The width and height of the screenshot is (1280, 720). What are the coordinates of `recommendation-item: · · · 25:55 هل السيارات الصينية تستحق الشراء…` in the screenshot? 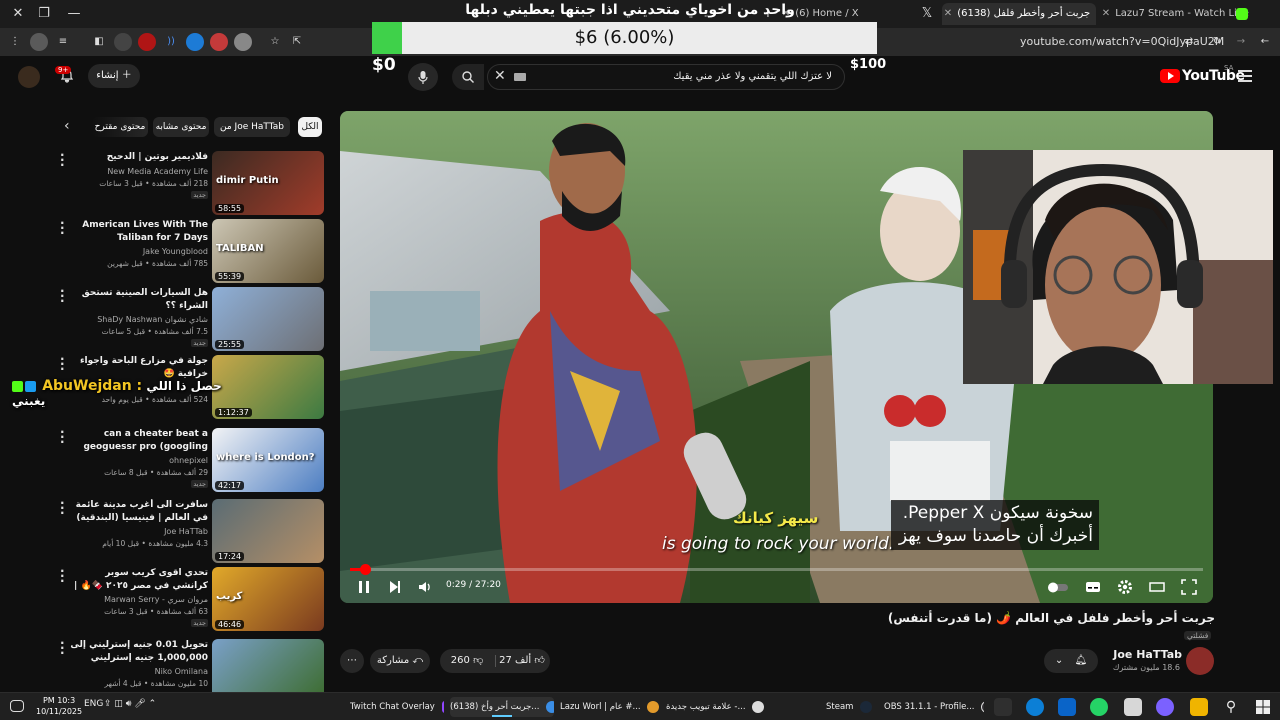 It's located at (193, 319).